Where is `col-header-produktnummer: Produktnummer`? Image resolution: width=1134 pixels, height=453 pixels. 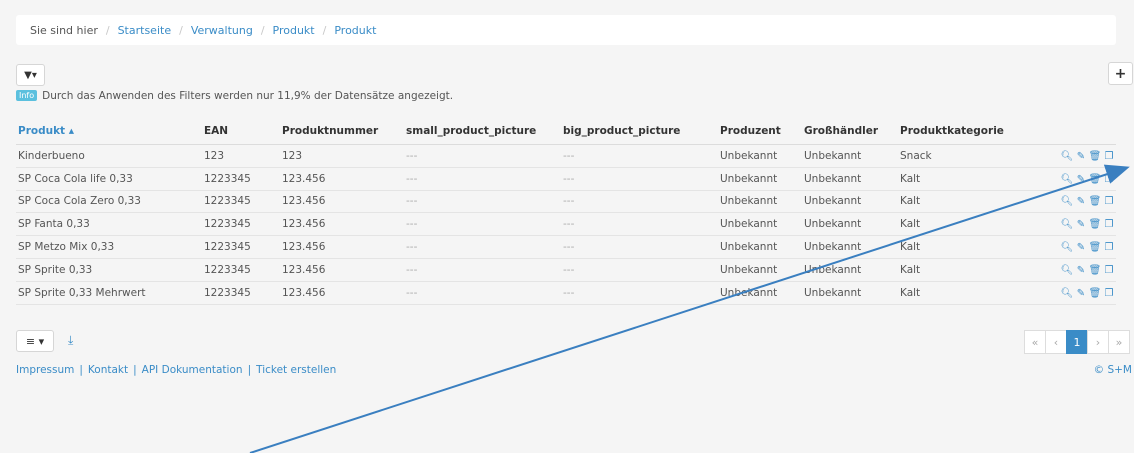 col-header-produktnummer: Produktnummer is located at coordinates (342, 131).